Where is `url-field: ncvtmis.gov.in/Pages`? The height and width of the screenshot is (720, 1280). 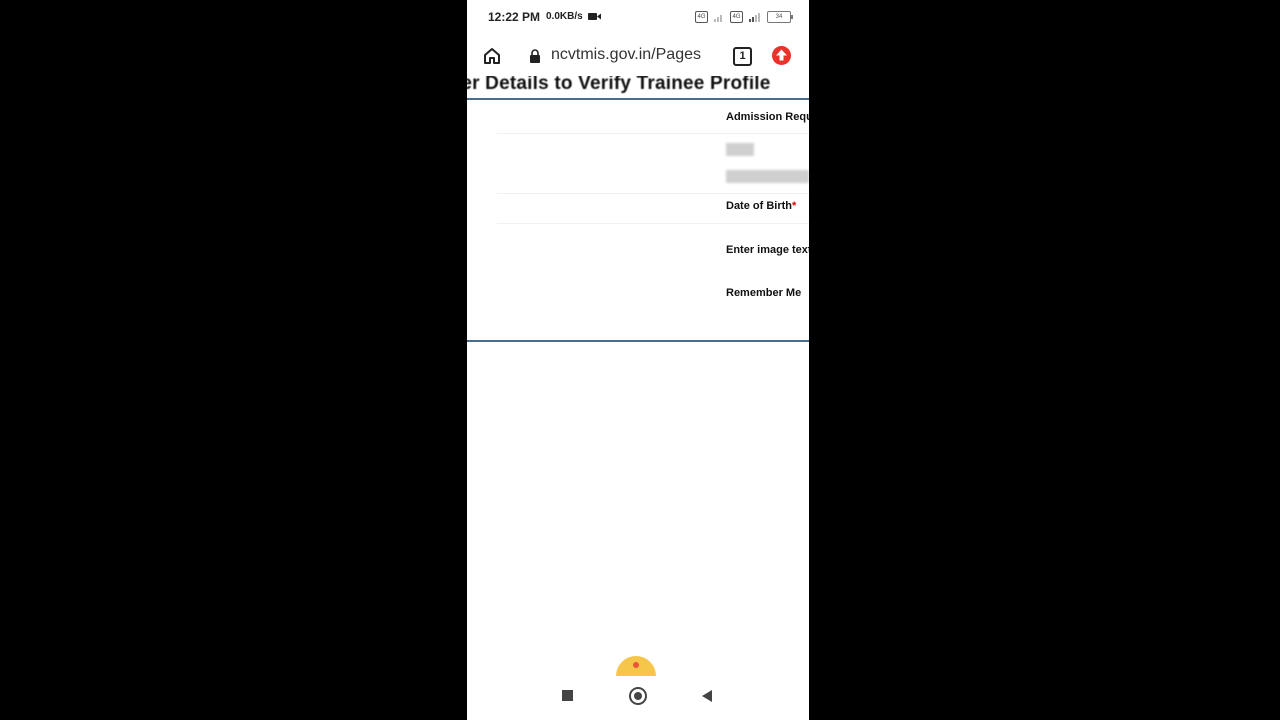
url-field: ncvtmis.gov.in/Pages is located at coordinates (626, 55).